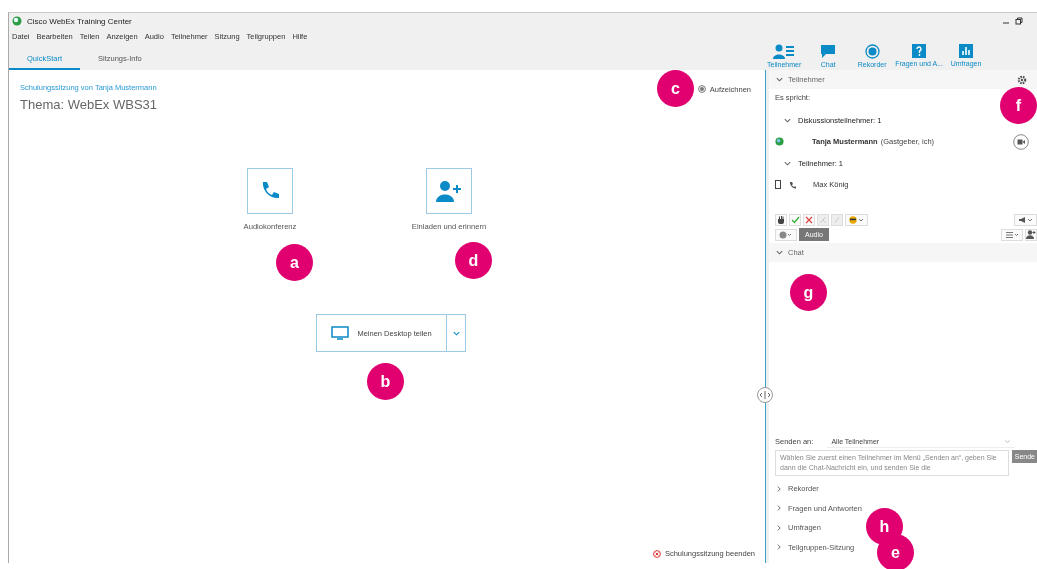  I want to click on megaphone-button, so click(1025, 219).